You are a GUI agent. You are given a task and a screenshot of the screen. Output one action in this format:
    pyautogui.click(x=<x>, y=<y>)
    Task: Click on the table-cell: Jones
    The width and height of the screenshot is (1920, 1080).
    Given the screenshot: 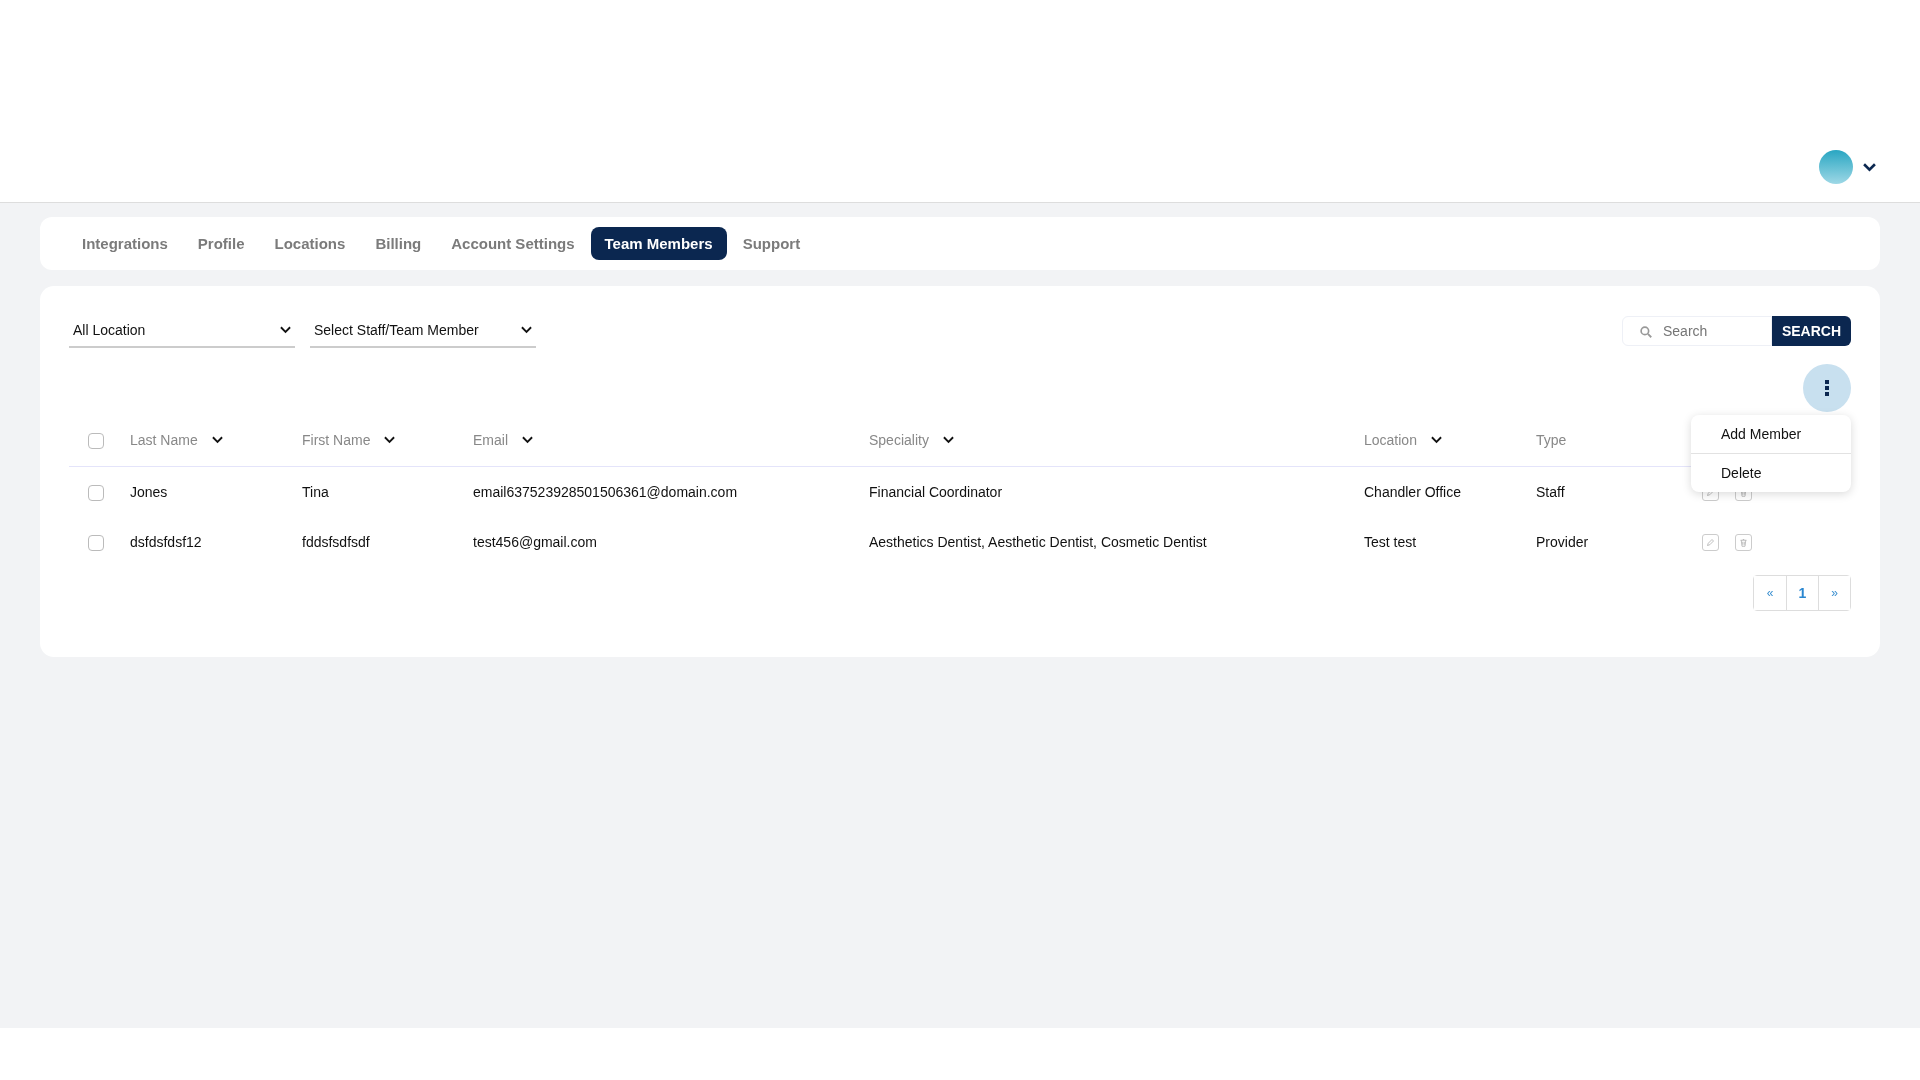 What is the action you would take?
    pyautogui.click(x=149, y=492)
    